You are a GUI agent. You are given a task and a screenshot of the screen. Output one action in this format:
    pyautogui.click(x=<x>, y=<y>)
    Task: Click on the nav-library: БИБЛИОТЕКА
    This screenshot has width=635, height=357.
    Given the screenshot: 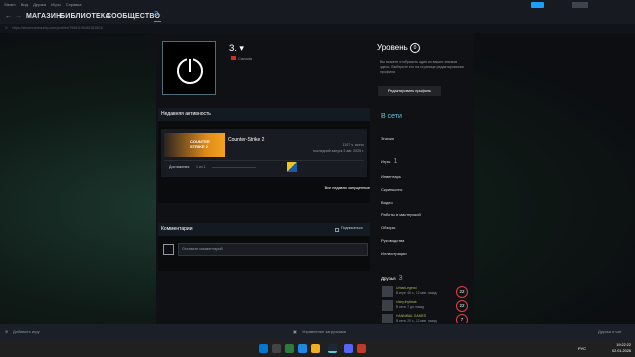 What is the action you would take?
    pyautogui.click(x=85, y=16)
    